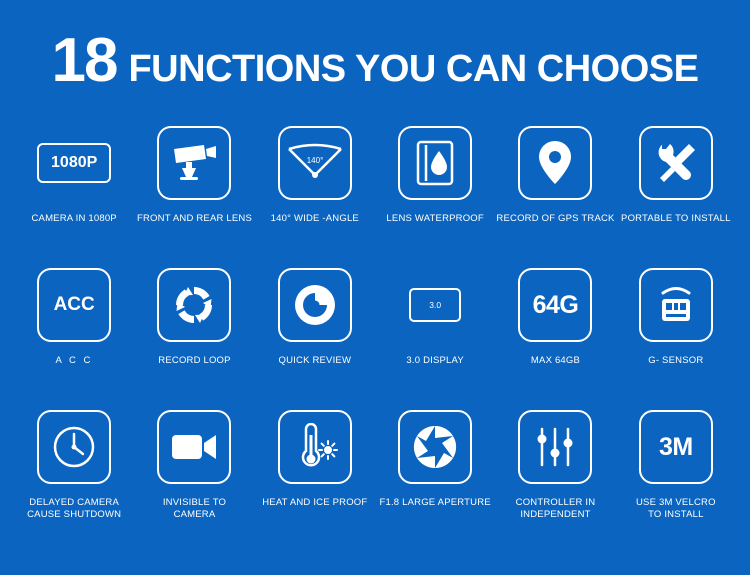  I want to click on acc-text-icon: ACC, so click(74, 304).